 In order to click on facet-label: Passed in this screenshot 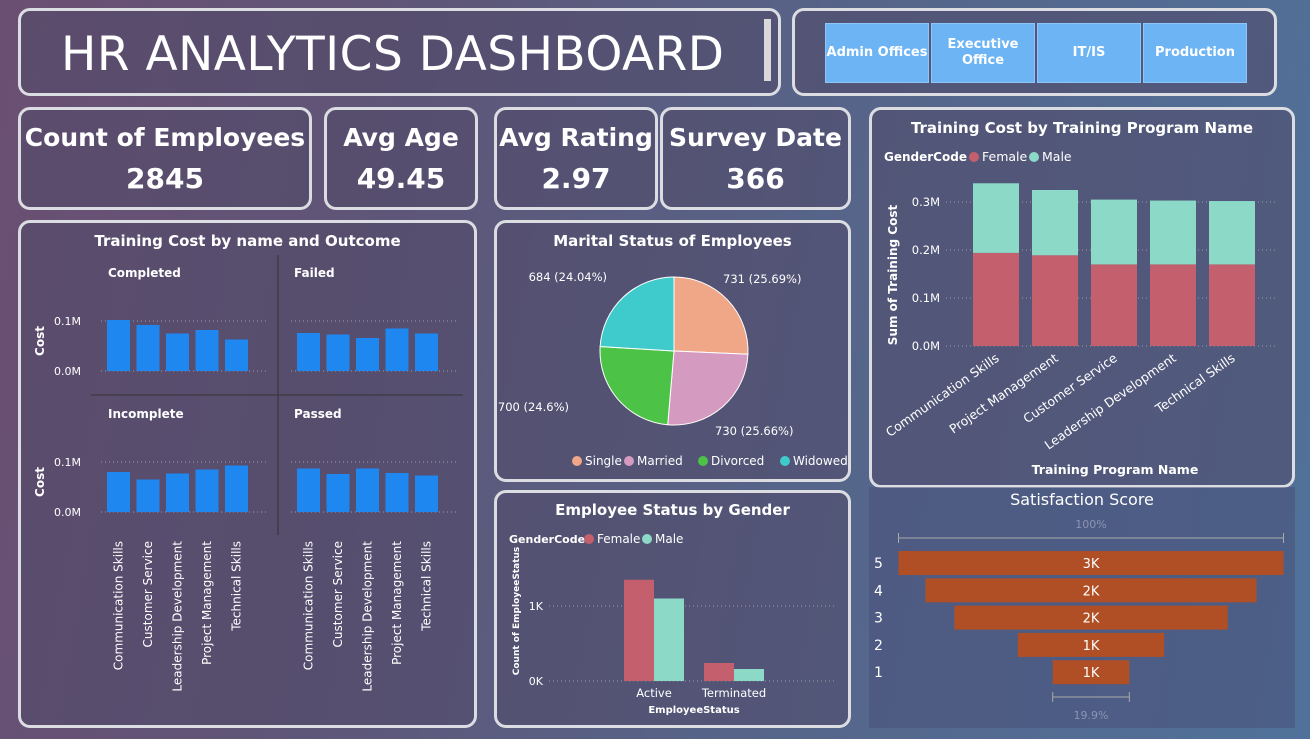, I will do `click(318, 414)`.